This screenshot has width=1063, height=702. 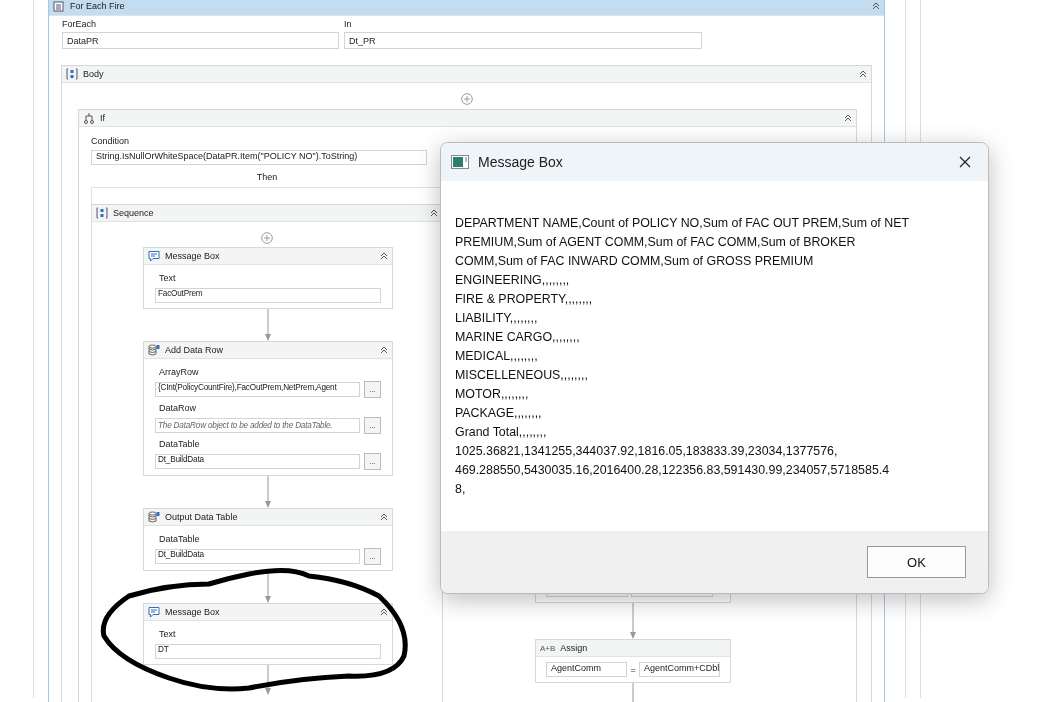 I want to click on activity-title: Body, so click(x=93, y=74).